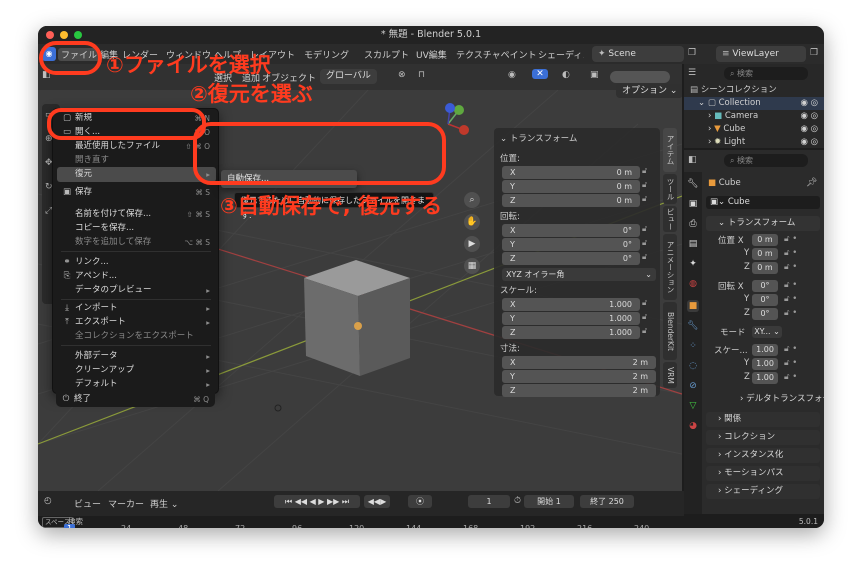 Image resolution: width=862 pixels, height=581 pixels. What do you see at coordinates (754, 142) in the screenshot?
I see `outliner-item-light: › ✹ Light ◉ ◎` at bounding box center [754, 142].